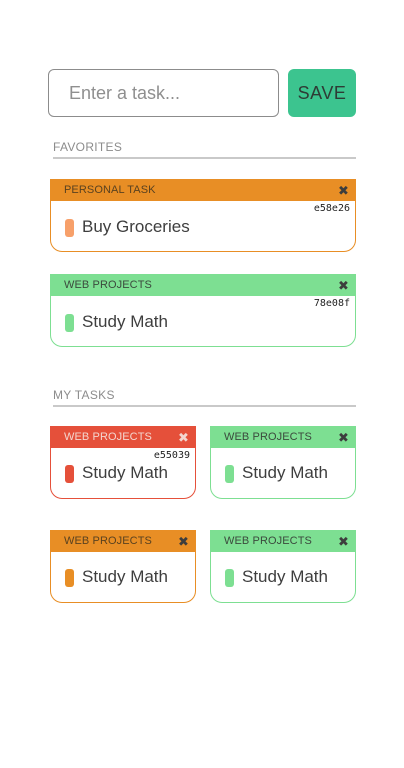 This screenshot has width=404, height=768. I want to click on task-card: WEB PROJECTS ✖ e55039 Study Math, so click(123, 462).